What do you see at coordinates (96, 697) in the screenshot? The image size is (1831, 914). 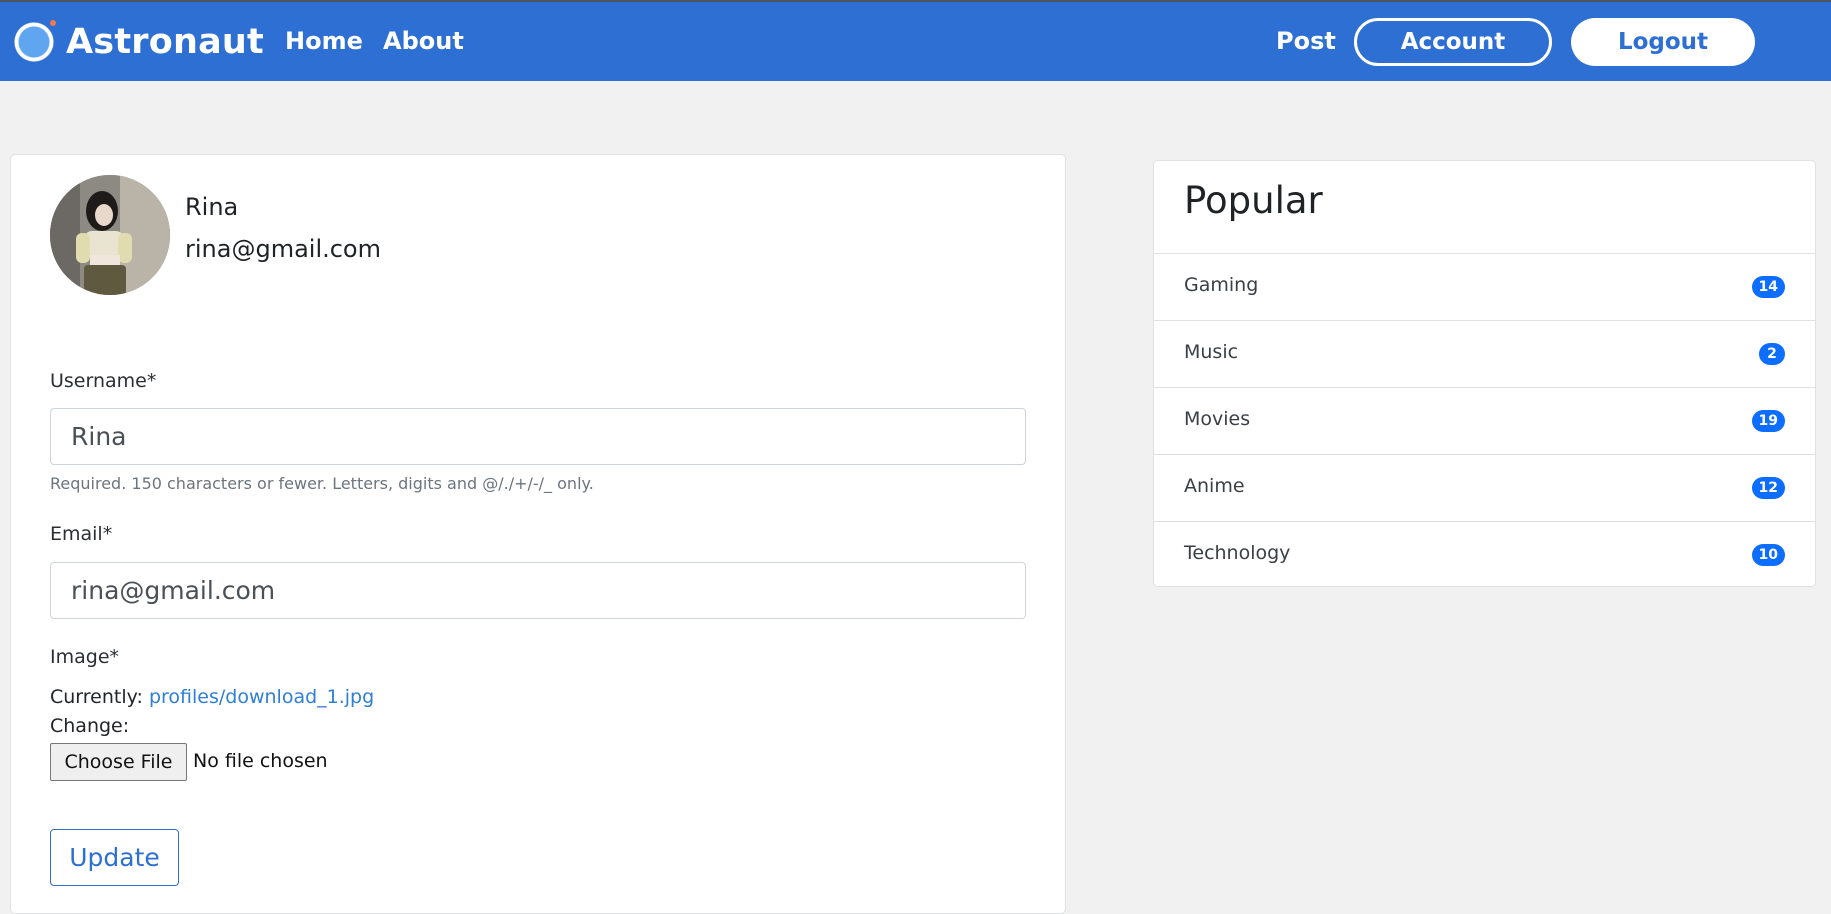 I see `currently-label: Currently:` at bounding box center [96, 697].